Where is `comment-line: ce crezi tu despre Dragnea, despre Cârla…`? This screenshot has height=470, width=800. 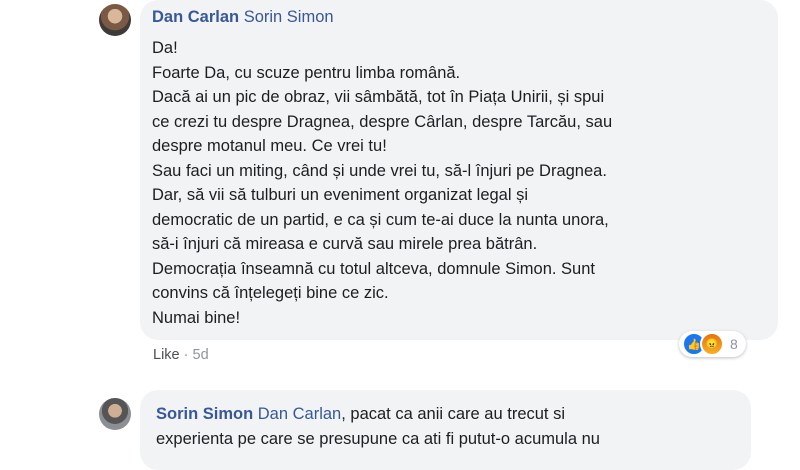
comment-line: ce crezi tu despre Dragnea, despre Cârla… is located at coordinates (382, 121).